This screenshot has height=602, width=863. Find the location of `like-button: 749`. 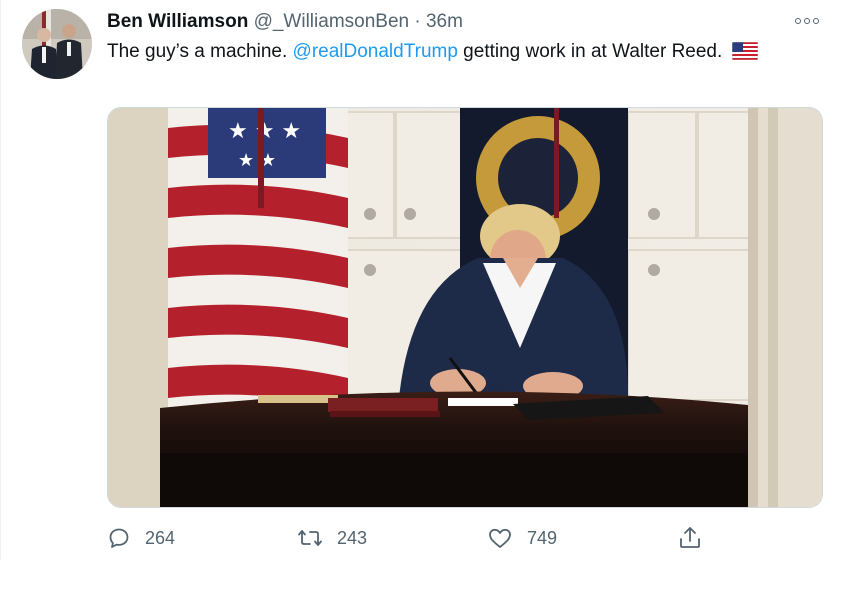

like-button: 749 is located at coordinates (522, 538).